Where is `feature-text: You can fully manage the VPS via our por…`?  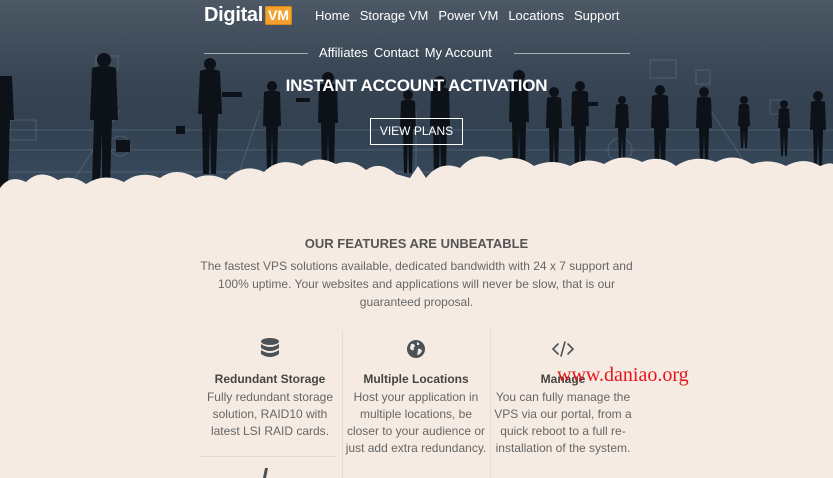 feature-text: You can fully manage the VPS via our por… is located at coordinates (563, 422).